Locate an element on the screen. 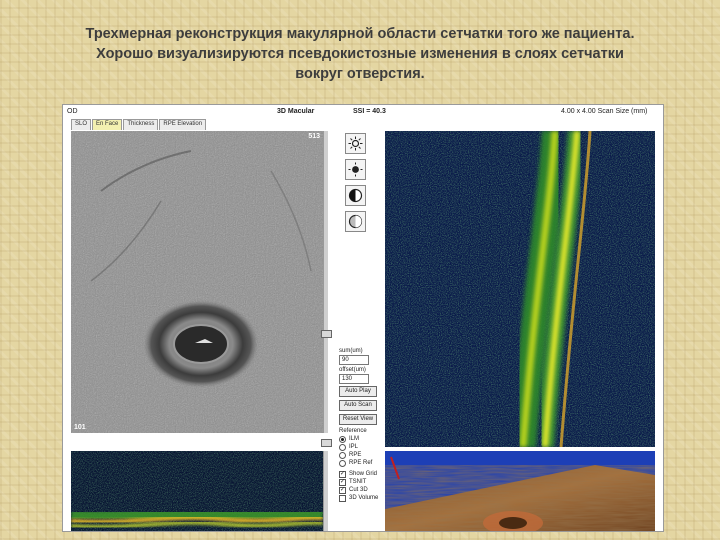 The image size is (720, 540). sum-input: 90 is located at coordinates (354, 360).